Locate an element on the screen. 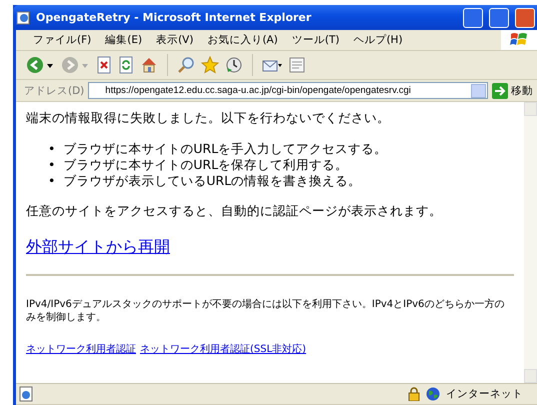  print-icon is located at coordinates (297, 65).